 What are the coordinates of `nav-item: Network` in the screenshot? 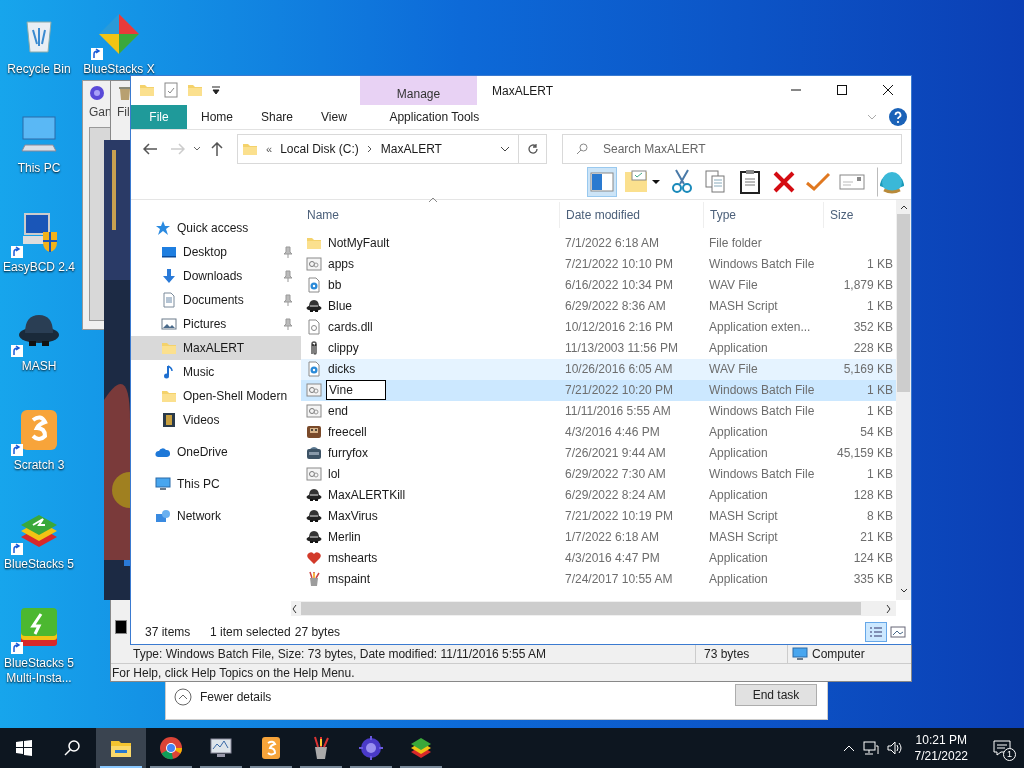 It's located at (216, 515).